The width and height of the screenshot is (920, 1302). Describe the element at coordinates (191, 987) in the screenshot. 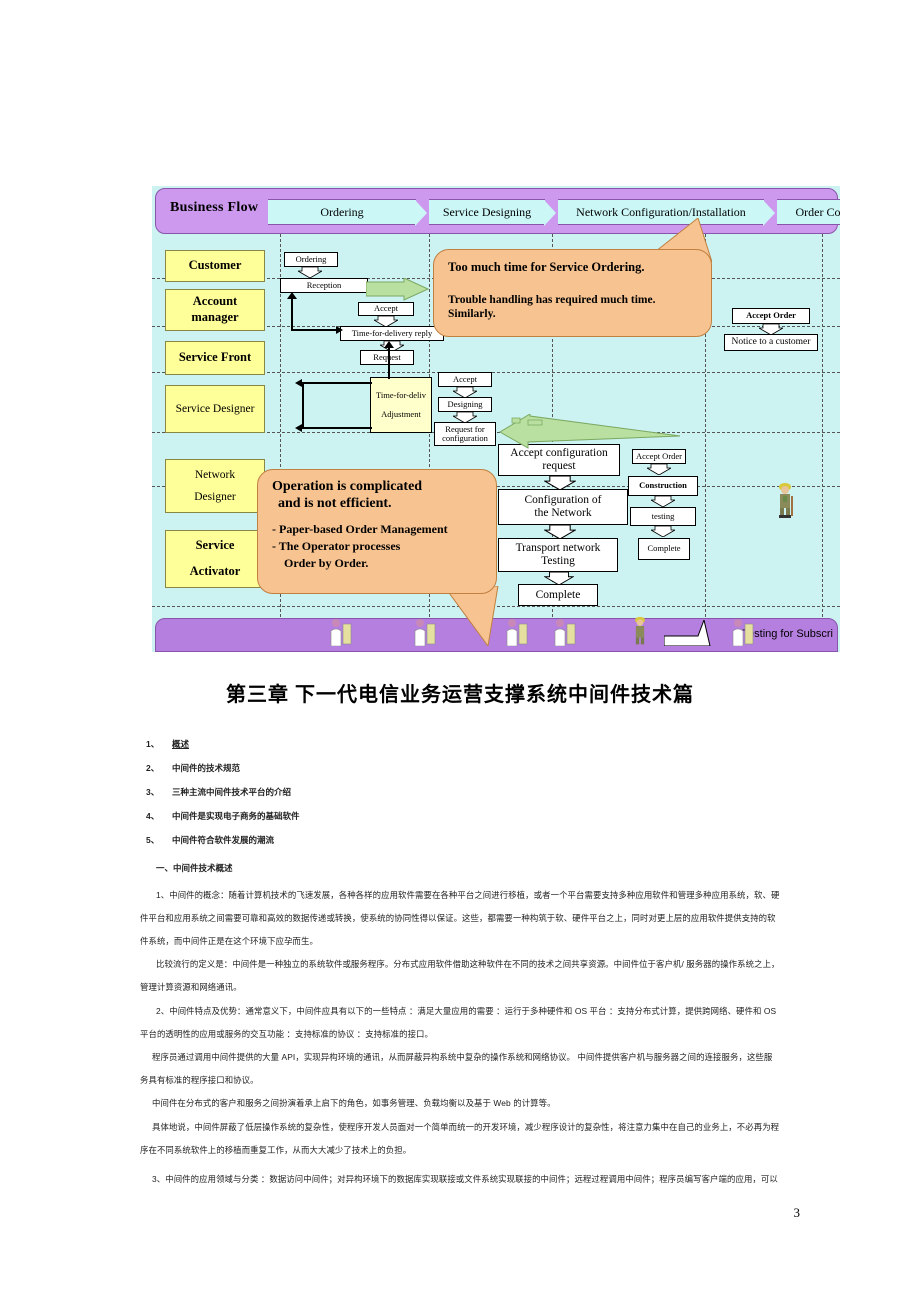

I see `paragraph-line: 管理计算资源和网络通讯。` at that location.